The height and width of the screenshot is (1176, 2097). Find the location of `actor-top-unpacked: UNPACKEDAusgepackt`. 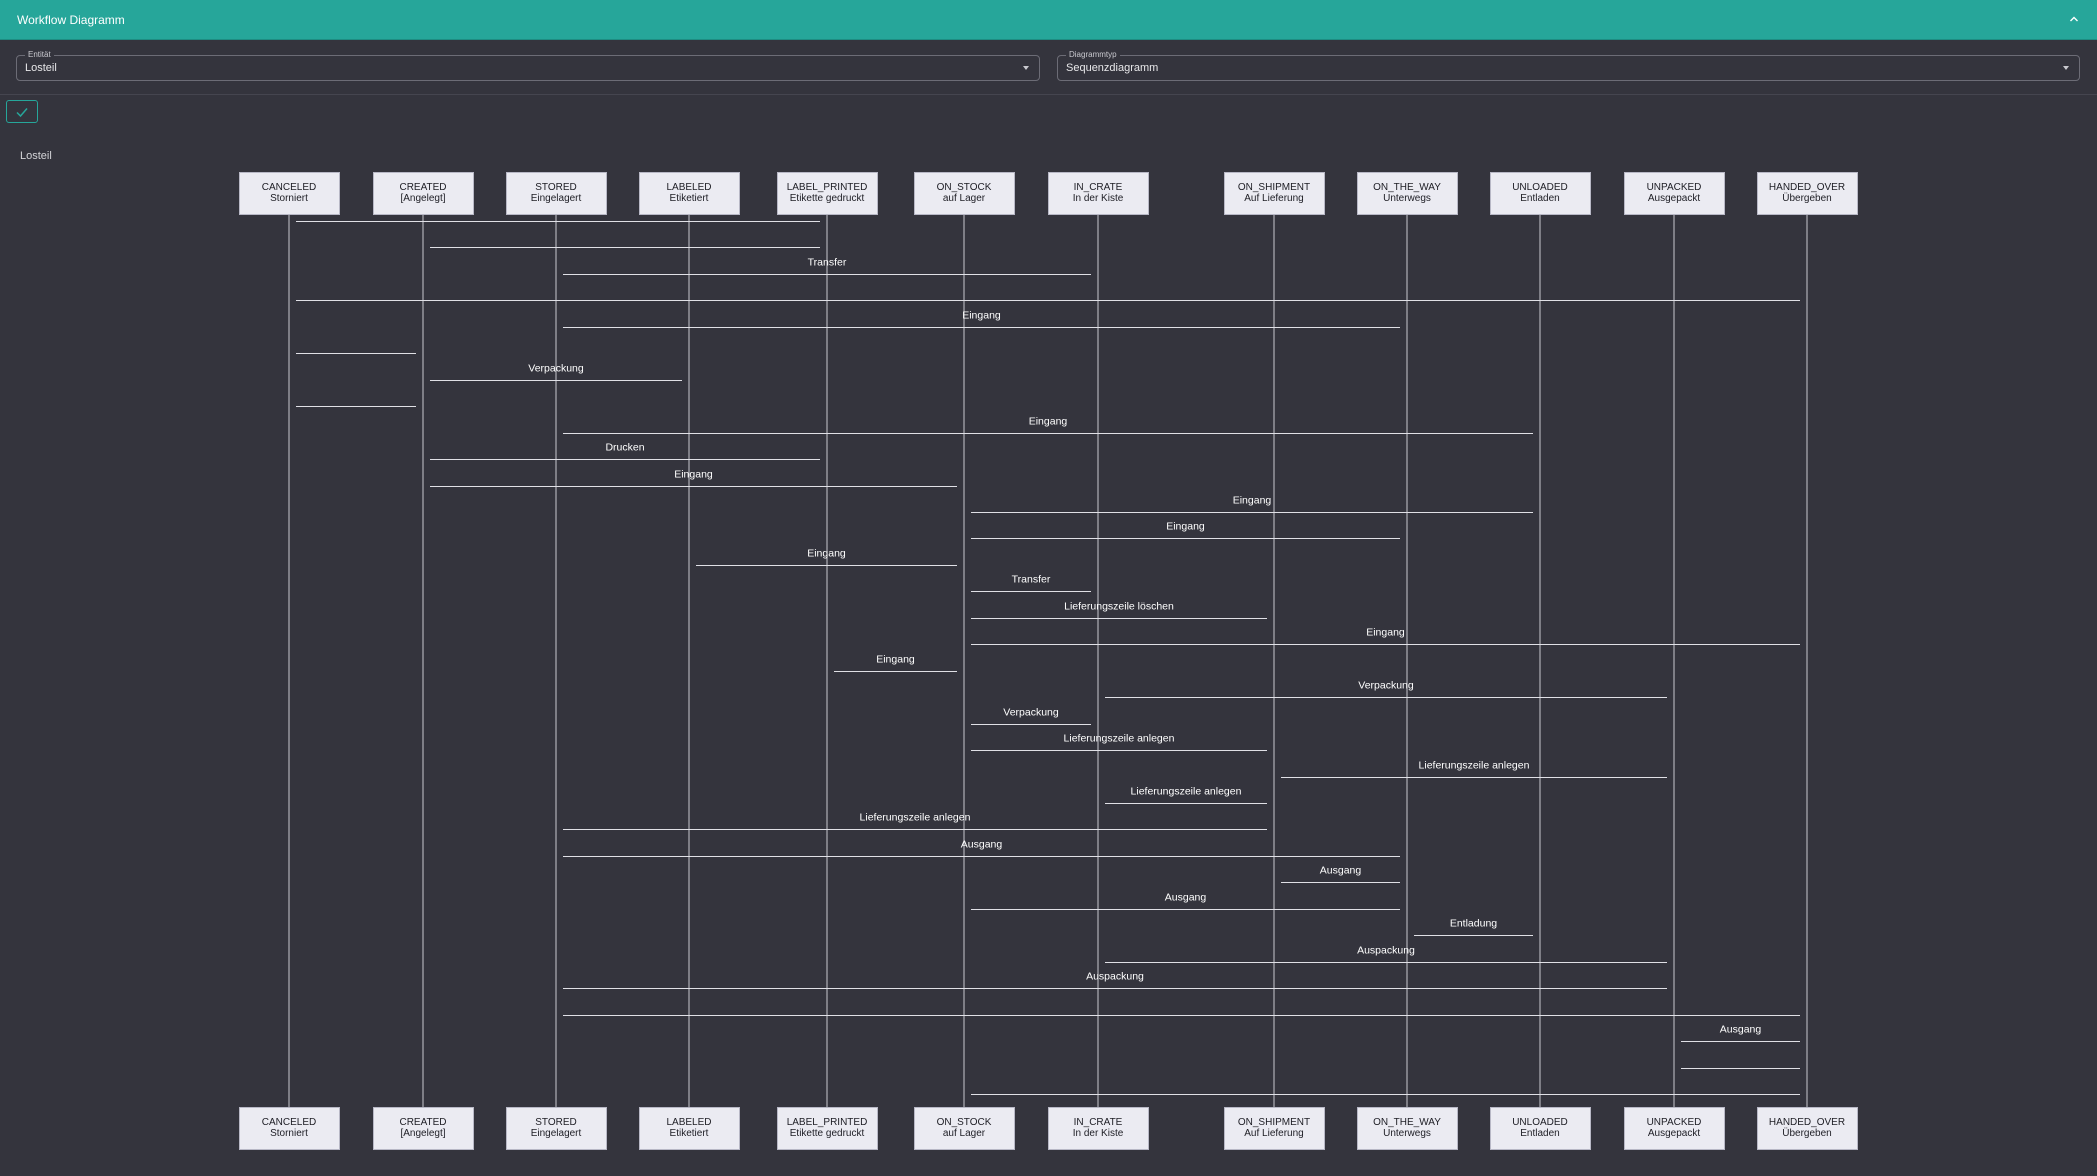

actor-top-unpacked: UNPACKEDAusgepackt is located at coordinates (1674, 193).